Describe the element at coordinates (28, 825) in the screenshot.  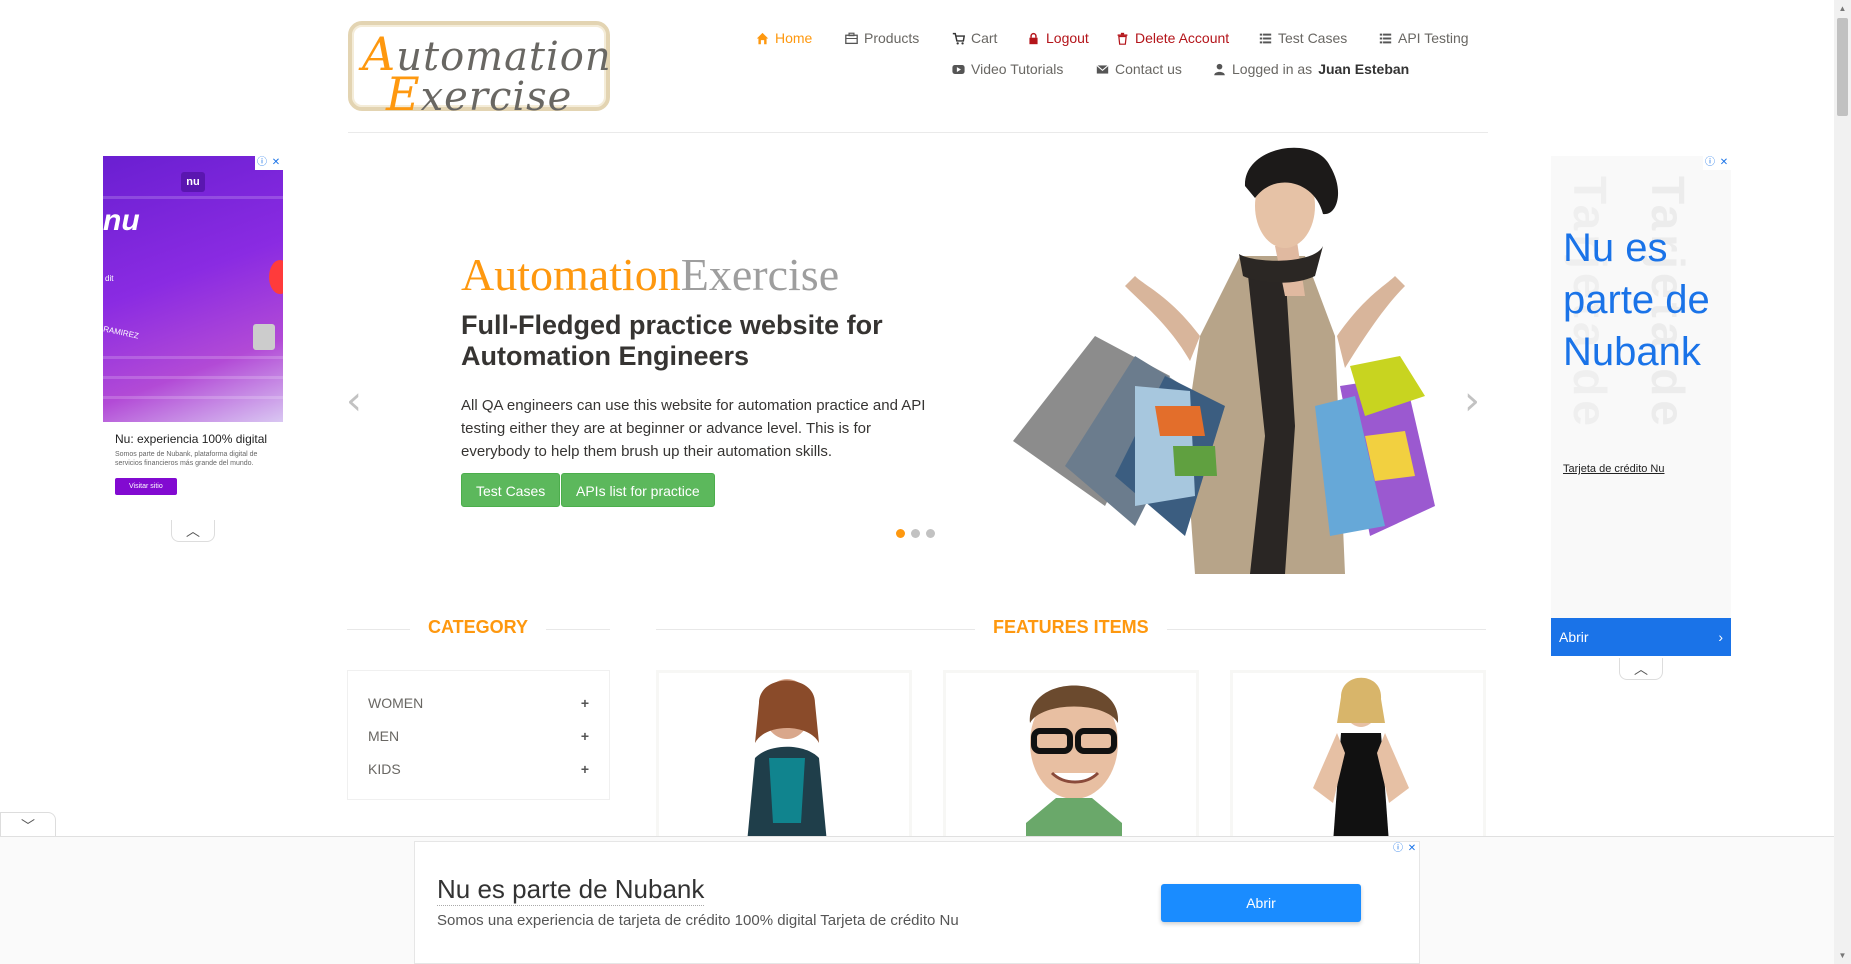
I see `bottom-ad-toggle: ﹀` at that location.